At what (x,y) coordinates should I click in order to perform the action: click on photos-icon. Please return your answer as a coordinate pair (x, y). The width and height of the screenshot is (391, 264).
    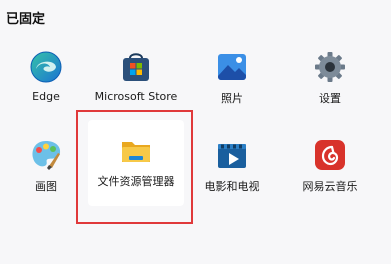
    Looking at the image, I should click on (232, 67).